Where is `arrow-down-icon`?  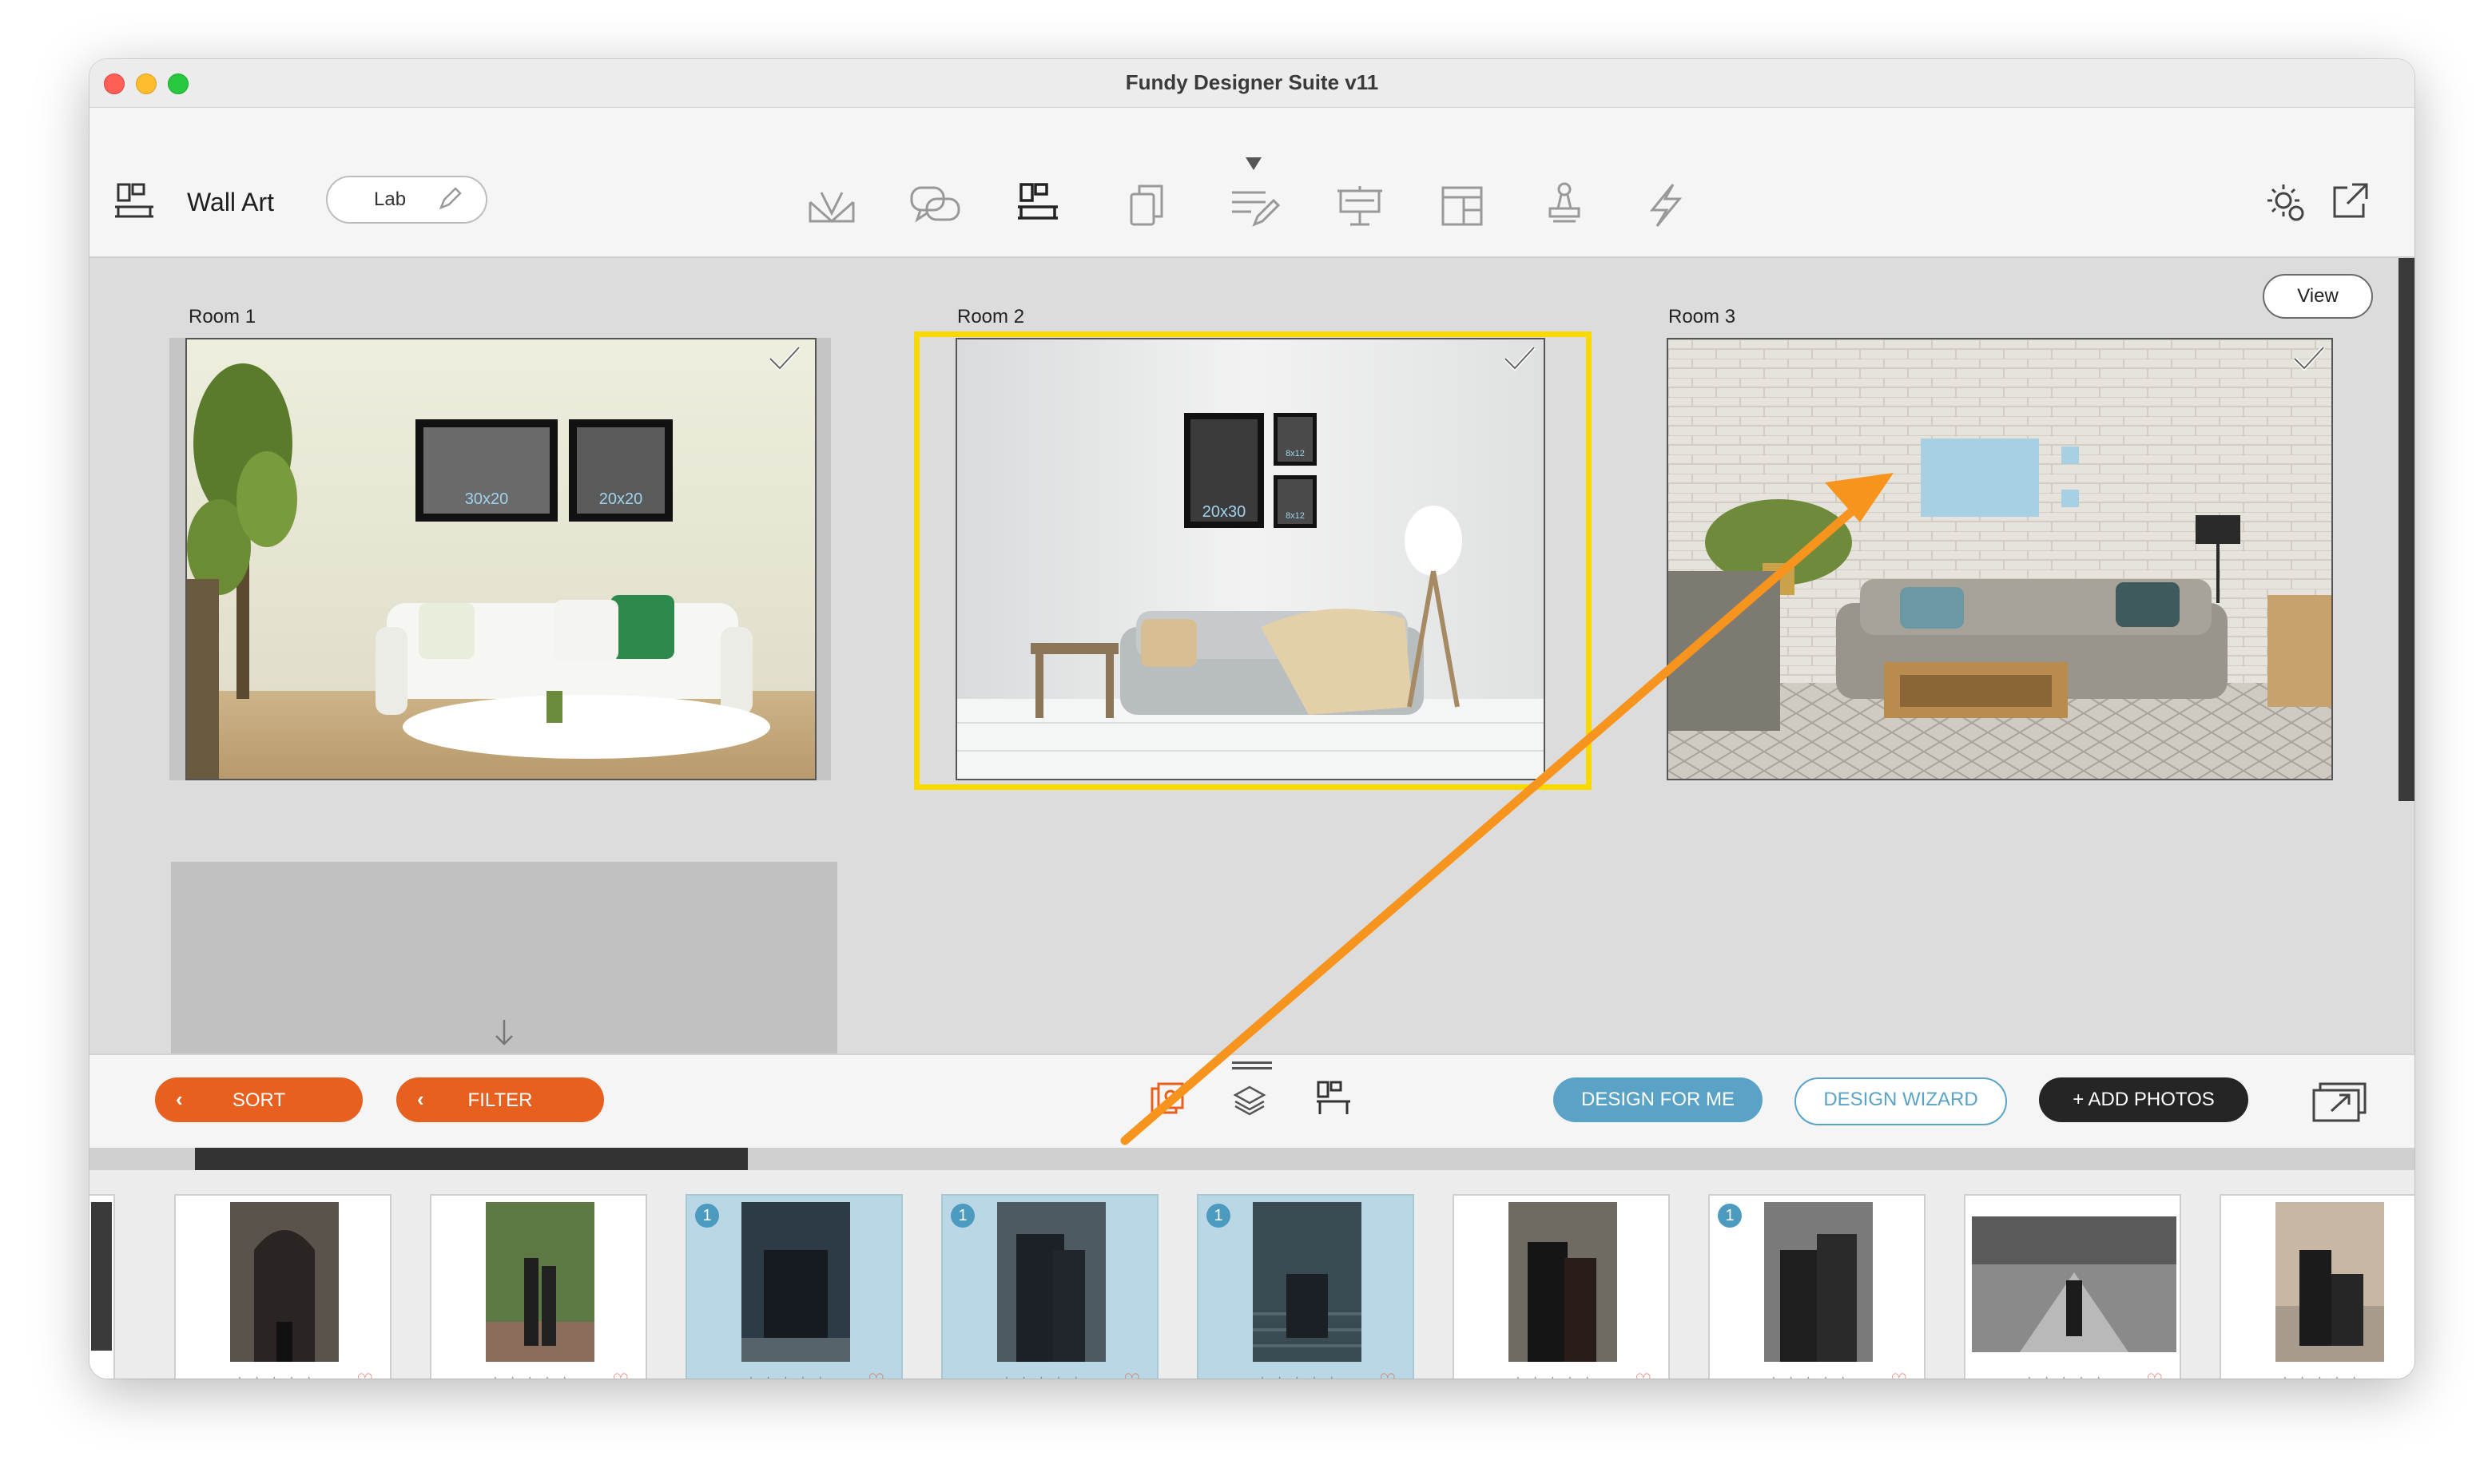
arrow-down-icon is located at coordinates (504, 1033).